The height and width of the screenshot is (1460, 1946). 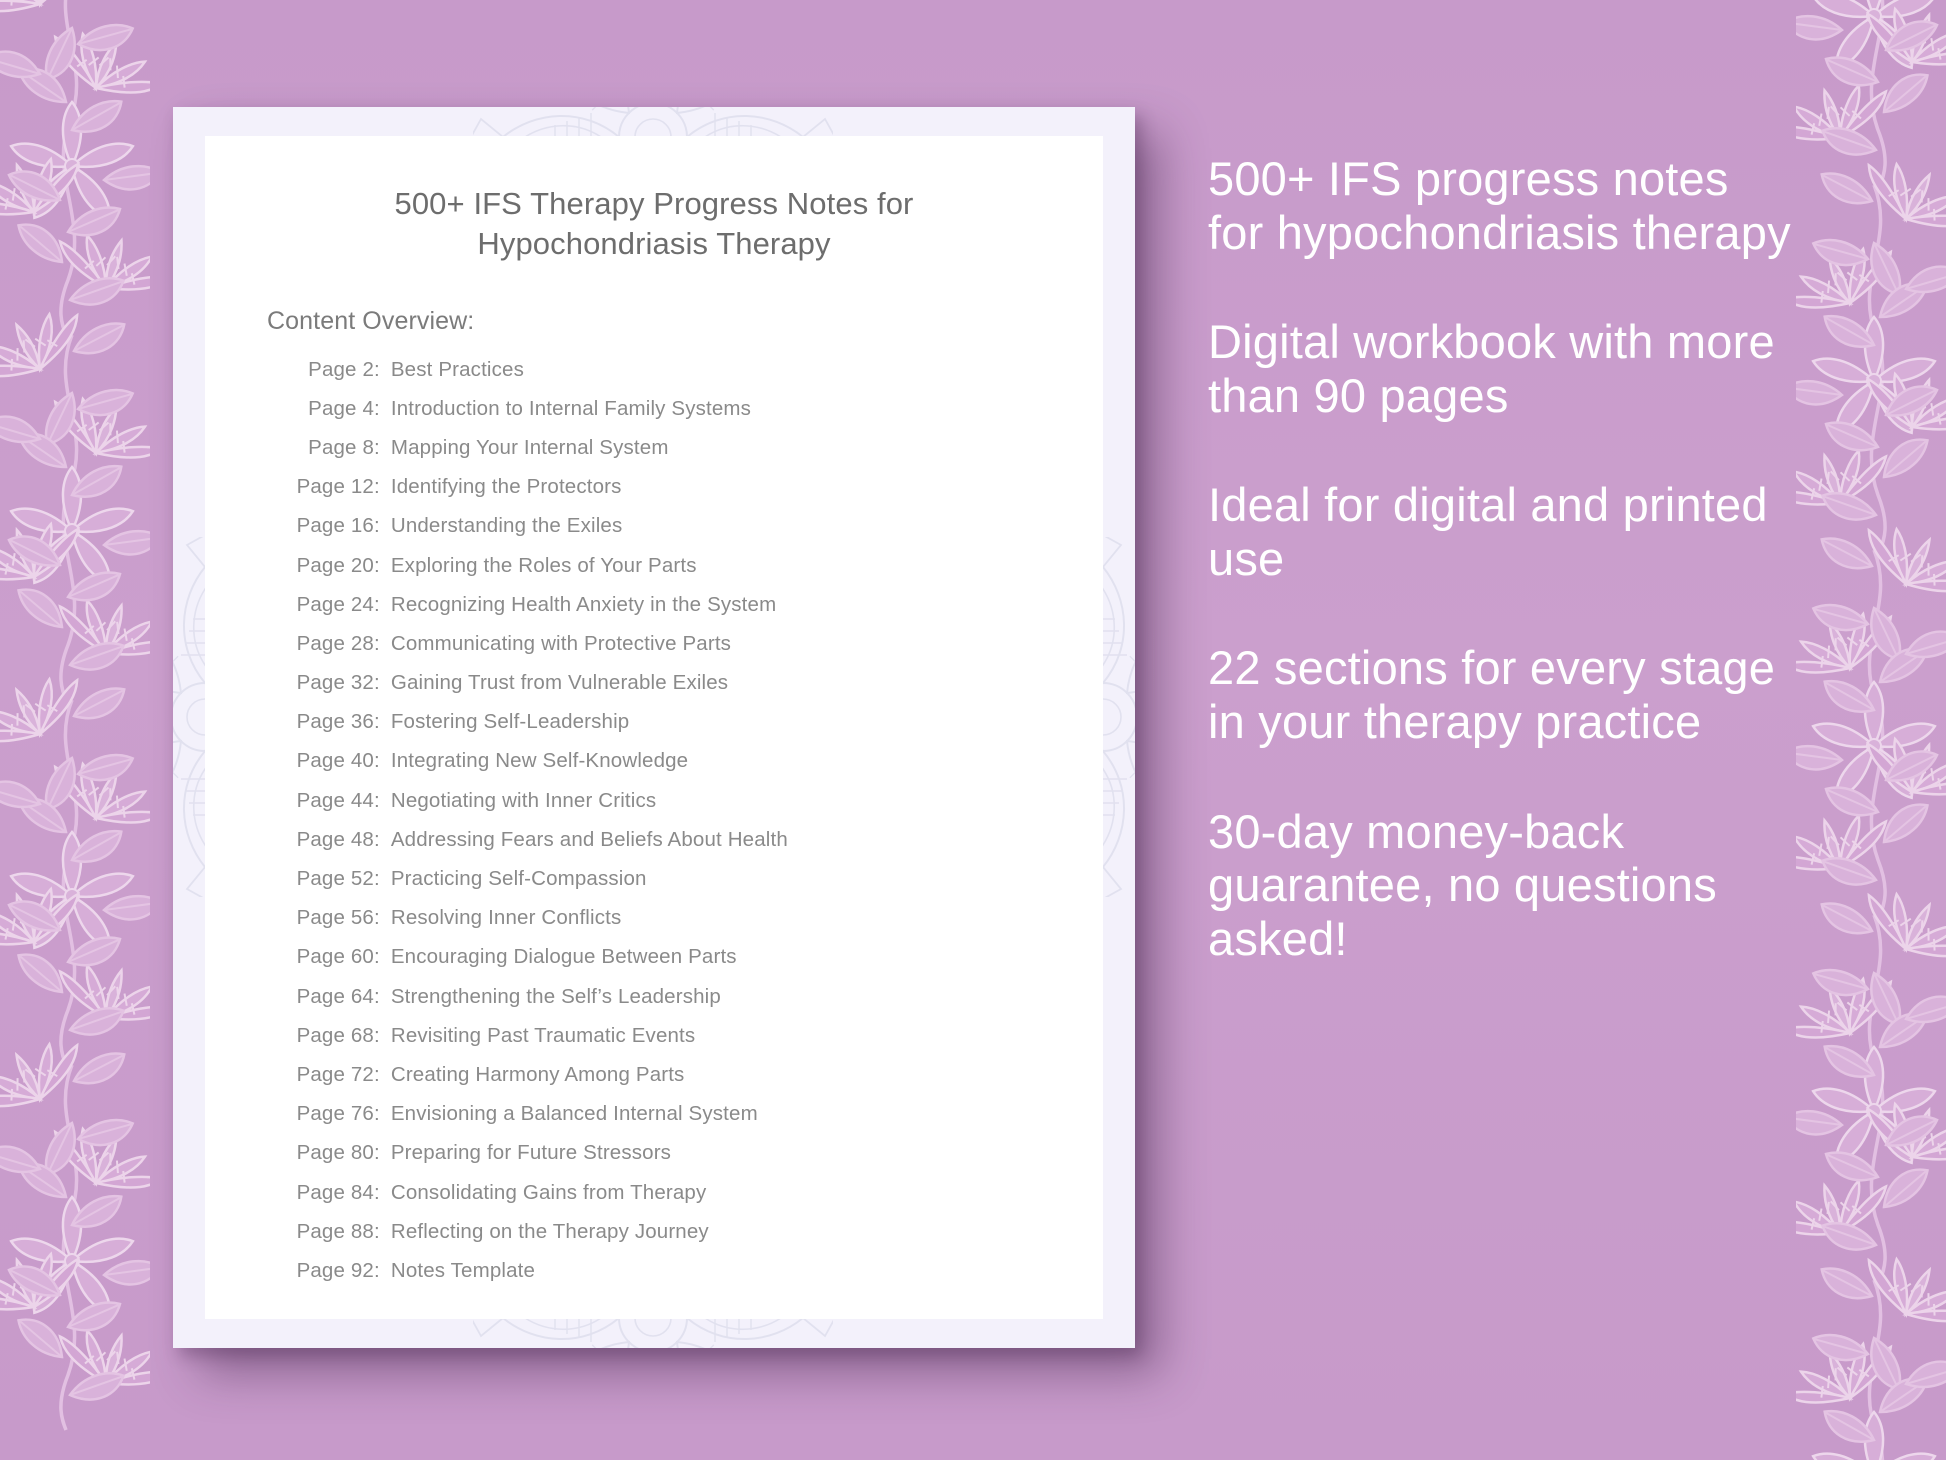 I want to click on toc-entry: Page 16: Understanding the Exiles, so click(x=697, y=533).